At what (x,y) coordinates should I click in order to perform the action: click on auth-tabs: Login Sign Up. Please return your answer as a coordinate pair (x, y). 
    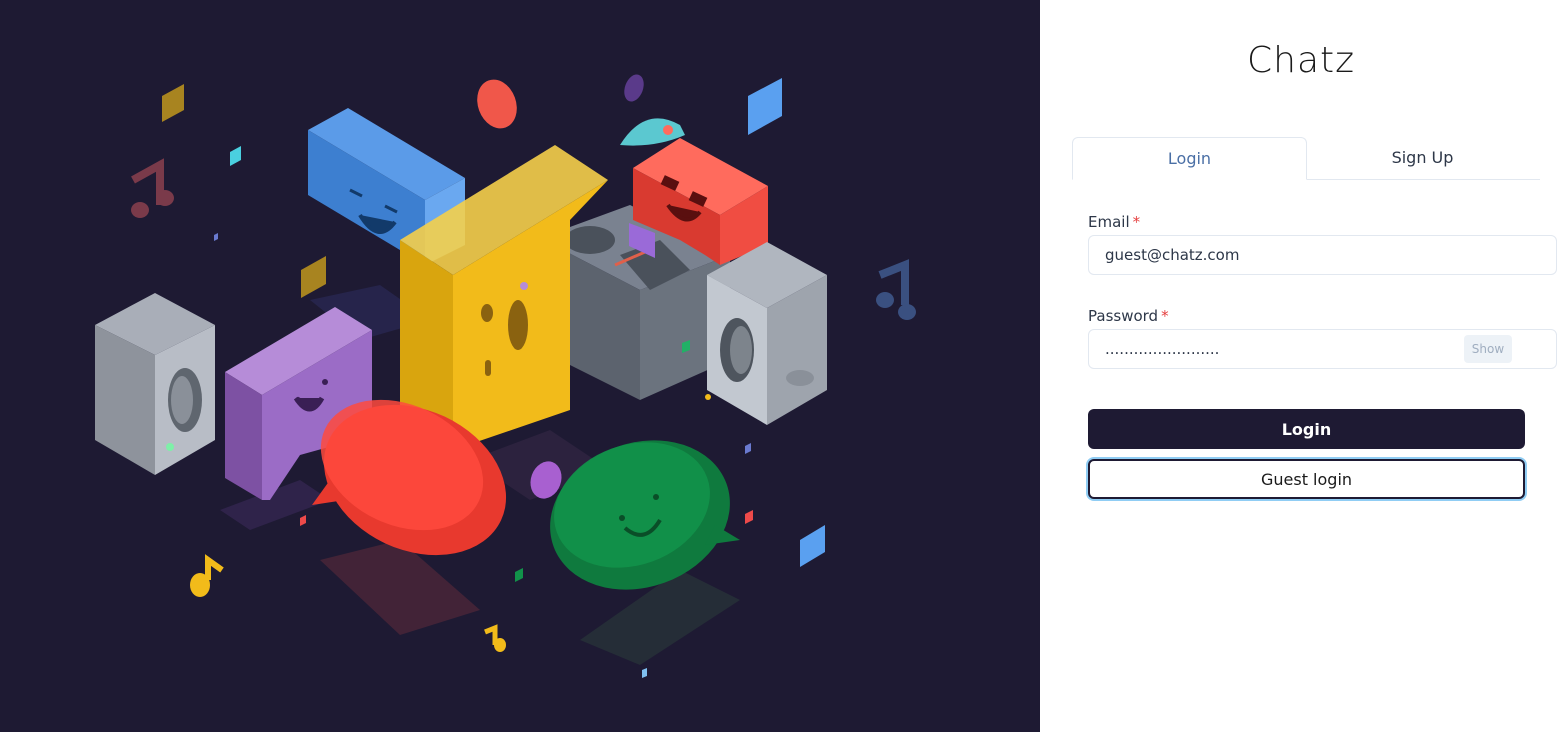
    Looking at the image, I should click on (1306, 158).